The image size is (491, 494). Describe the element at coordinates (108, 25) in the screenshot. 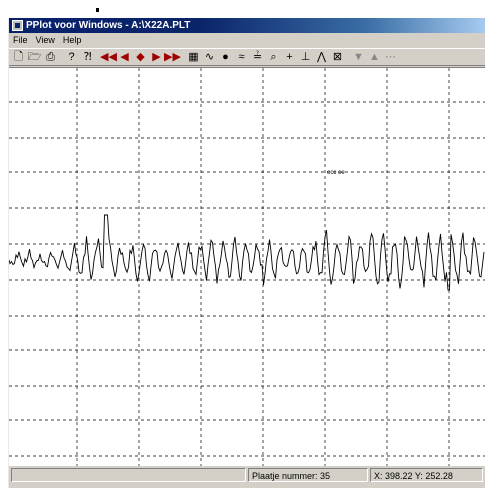

I see `window-title: PPlot voor Windows - A:\X22A.PLT` at that location.